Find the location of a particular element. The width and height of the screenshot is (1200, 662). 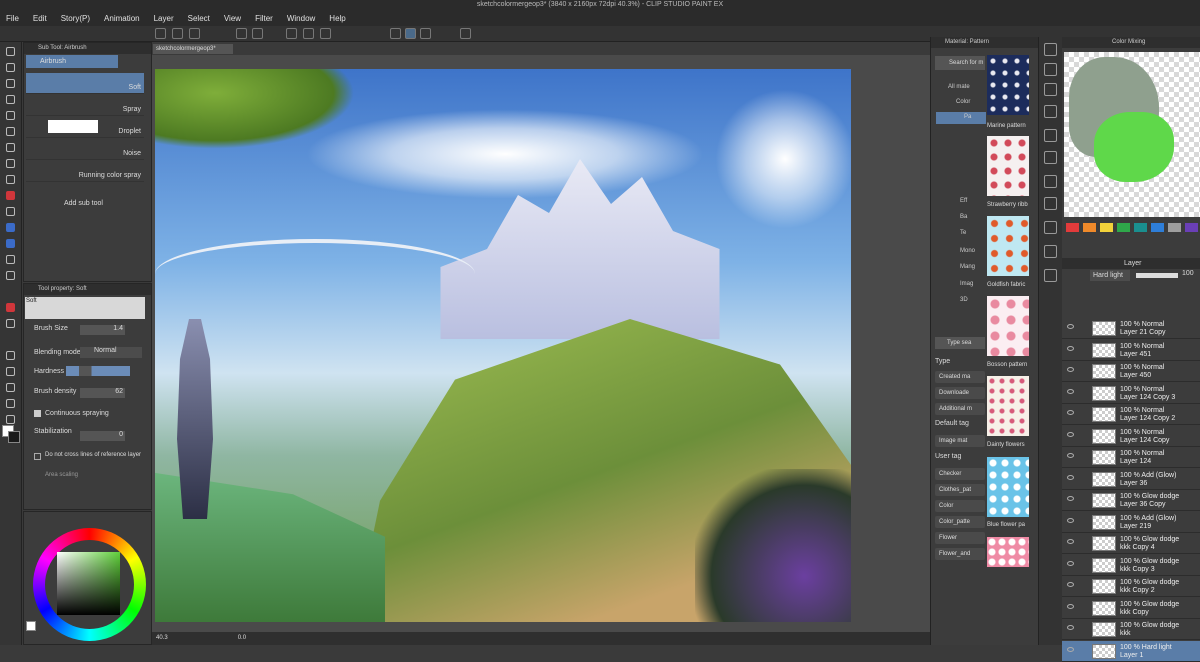

eraser-tool-icon is located at coordinates (10, 259).